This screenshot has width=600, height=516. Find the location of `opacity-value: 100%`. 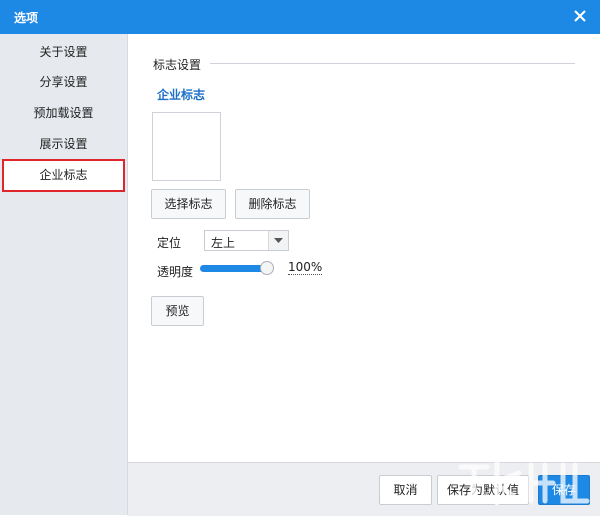

opacity-value: 100% is located at coordinates (305, 267).